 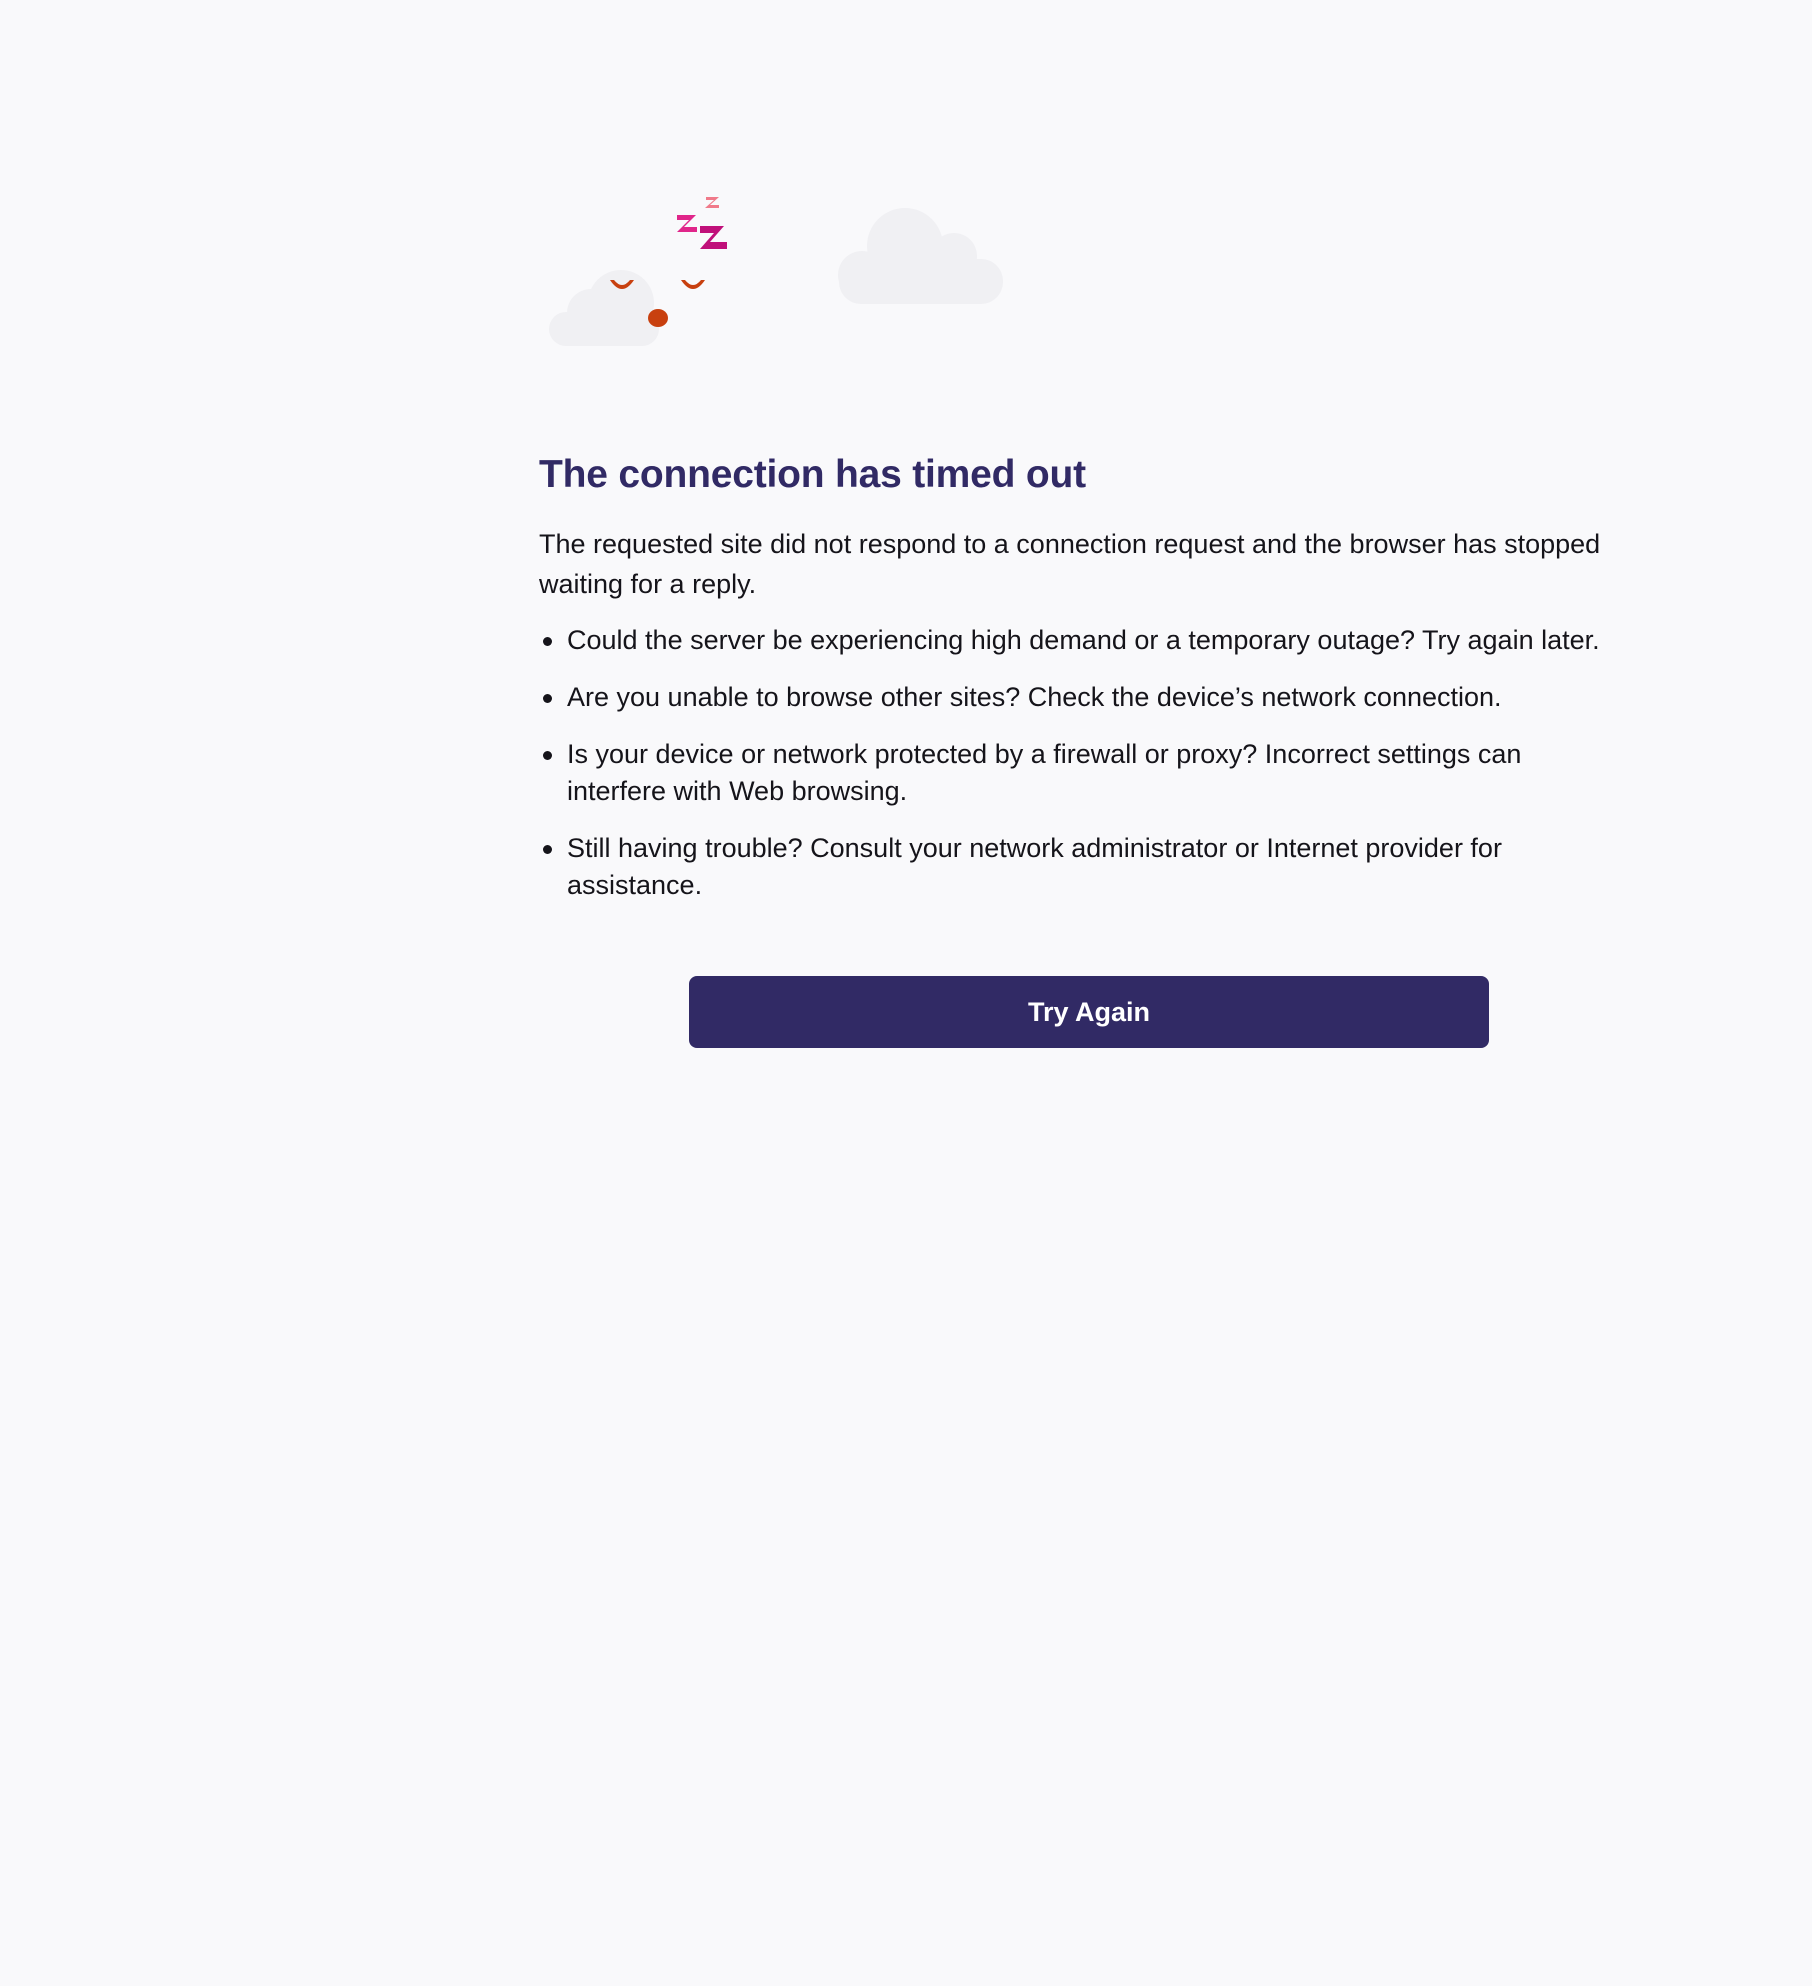 I want to click on try-again-button: Try Again, so click(x=1089, y=1012).